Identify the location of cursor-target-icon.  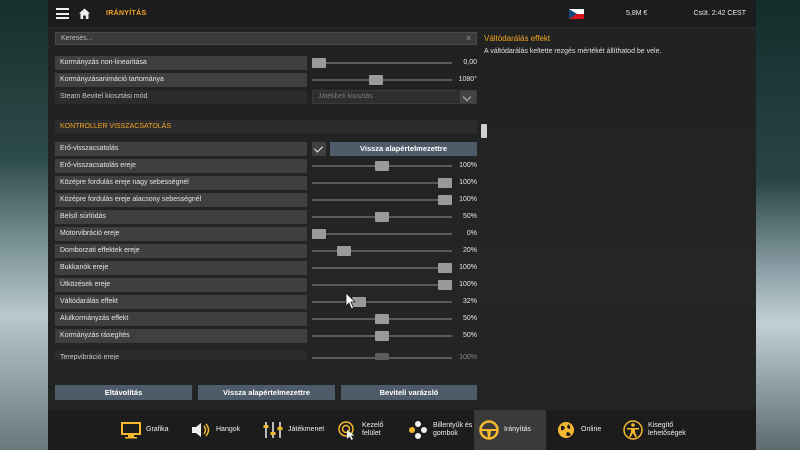
(347, 430).